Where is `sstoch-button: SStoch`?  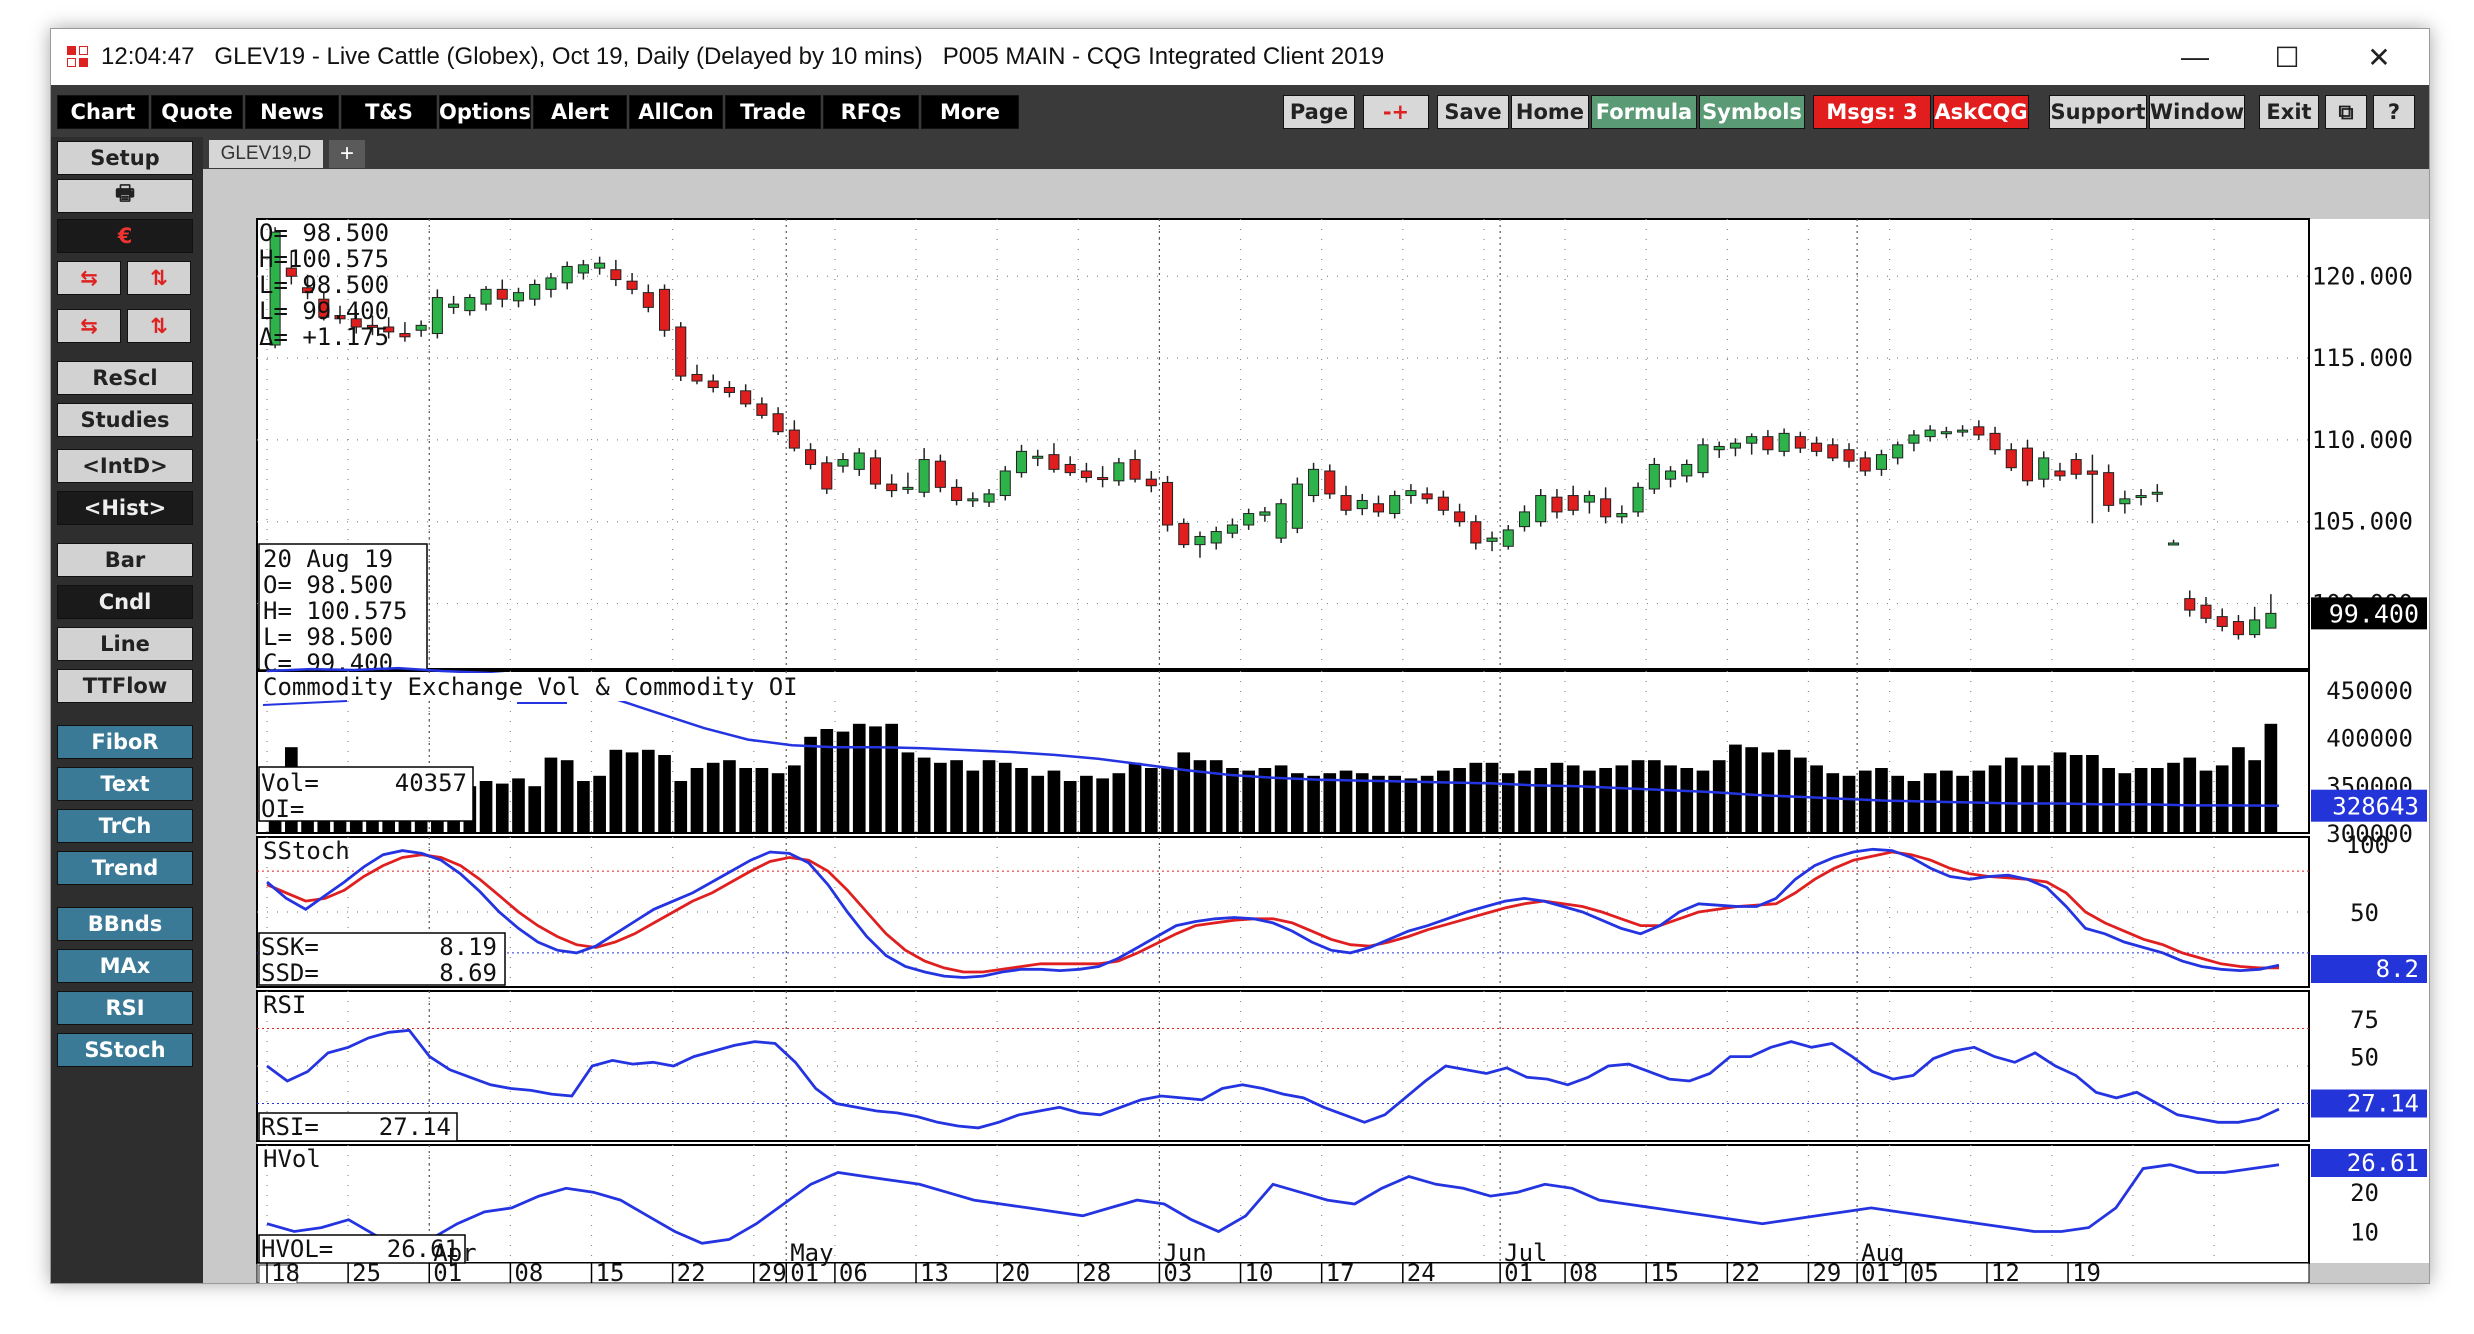
sstoch-button: SStoch is located at coordinates (125, 1050).